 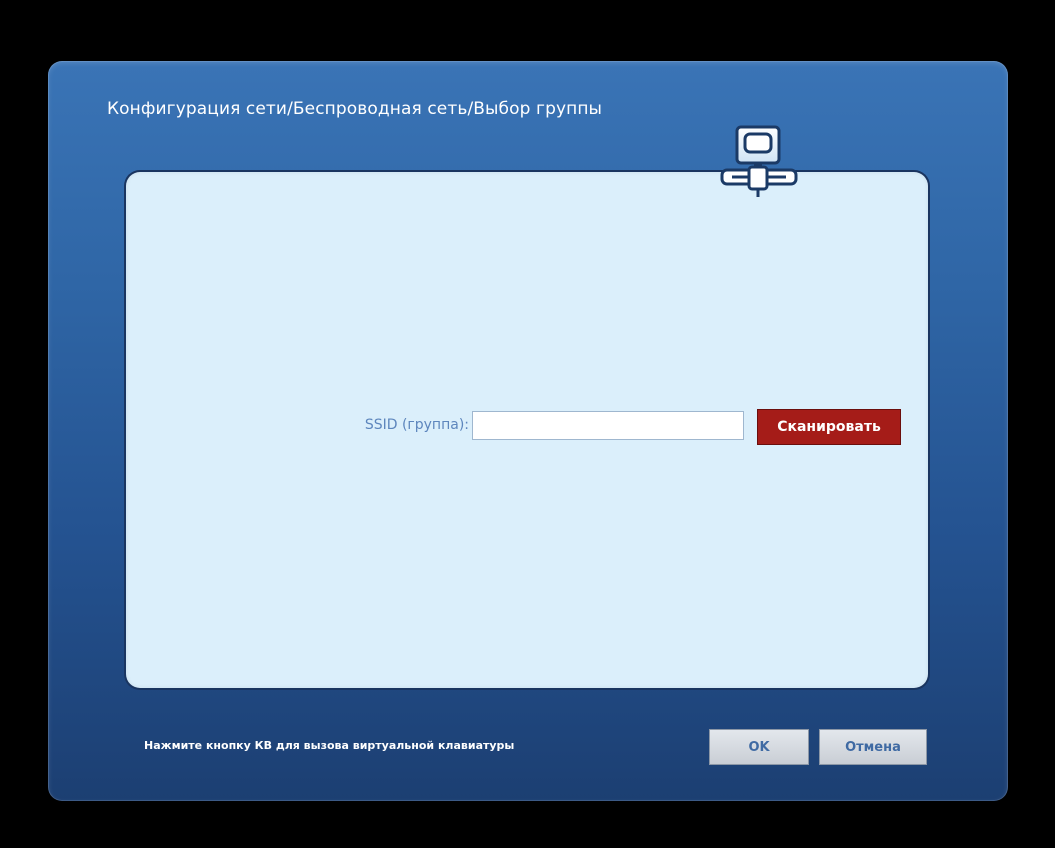 I want to click on cancel-button: Отмена, so click(x=873, y=747).